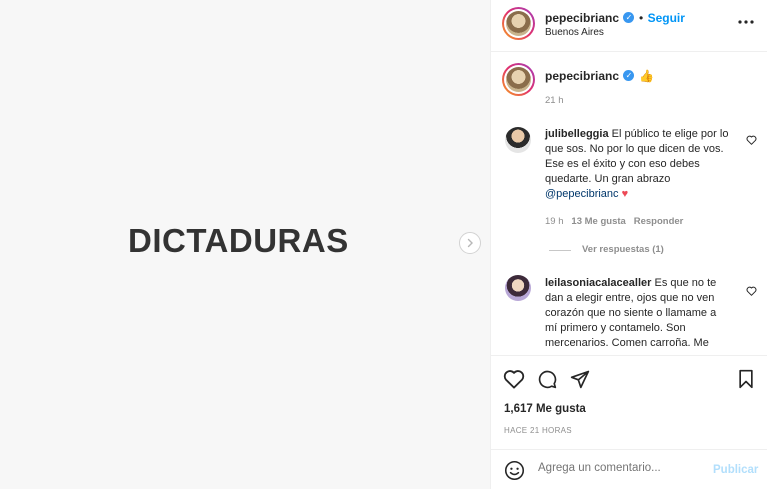  What do you see at coordinates (659, 221) in the screenshot?
I see `reply-button: Responder` at bounding box center [659, 221].